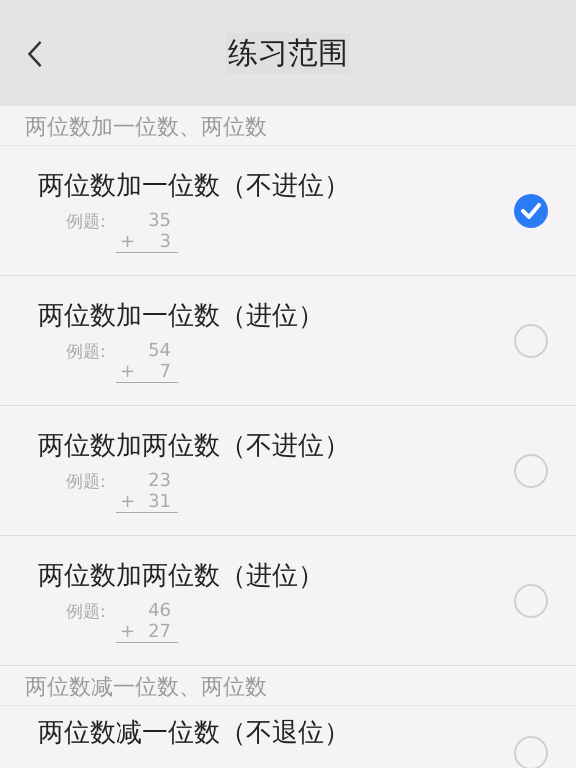  I want to click on example-number: 23, so click(160, 480).